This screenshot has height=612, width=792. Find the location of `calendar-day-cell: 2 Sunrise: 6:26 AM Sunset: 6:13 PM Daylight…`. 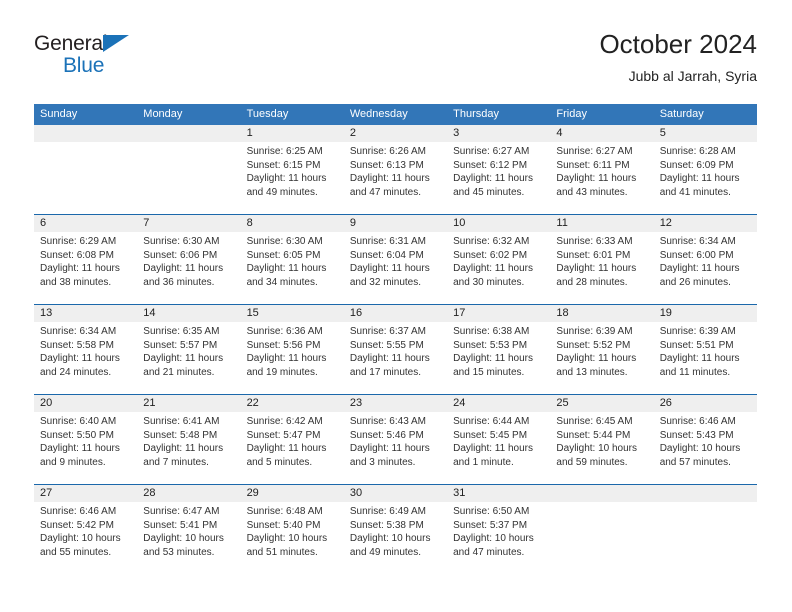

calendar-day-cell: 2 Sunrise: 6:26 AM Sunset: 6:13 PM Daylight… is located at coordinates (395, 169).